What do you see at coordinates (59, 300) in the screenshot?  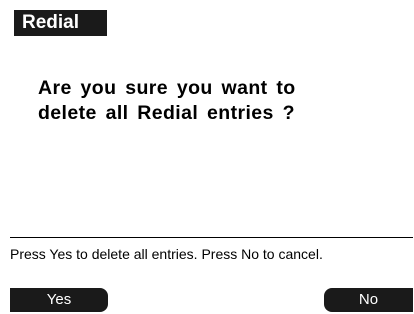 I see `yes-button: Yes` at bounding box center [59, 300].